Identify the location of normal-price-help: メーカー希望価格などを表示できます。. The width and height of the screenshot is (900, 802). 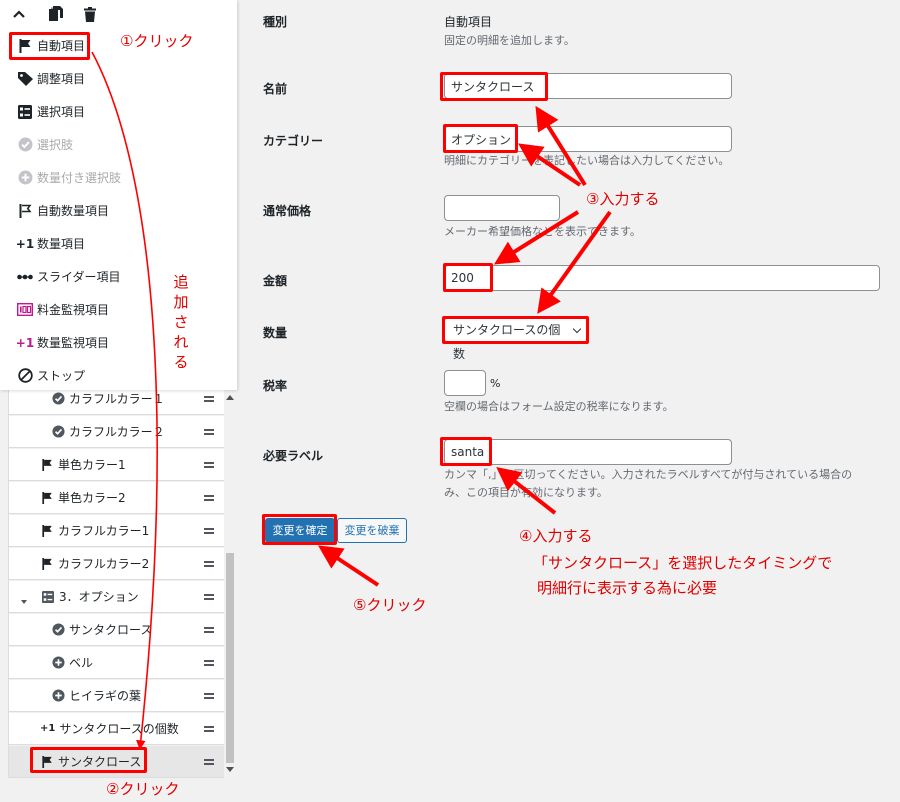
(542, 231).